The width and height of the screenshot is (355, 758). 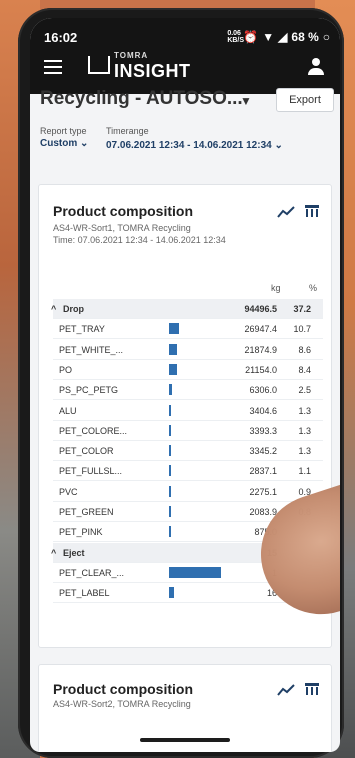 What do you see at coordinates (131, 55) in the screenshot?
I see `logo-small-text: TOMRA` at bounding box center [131, 55].